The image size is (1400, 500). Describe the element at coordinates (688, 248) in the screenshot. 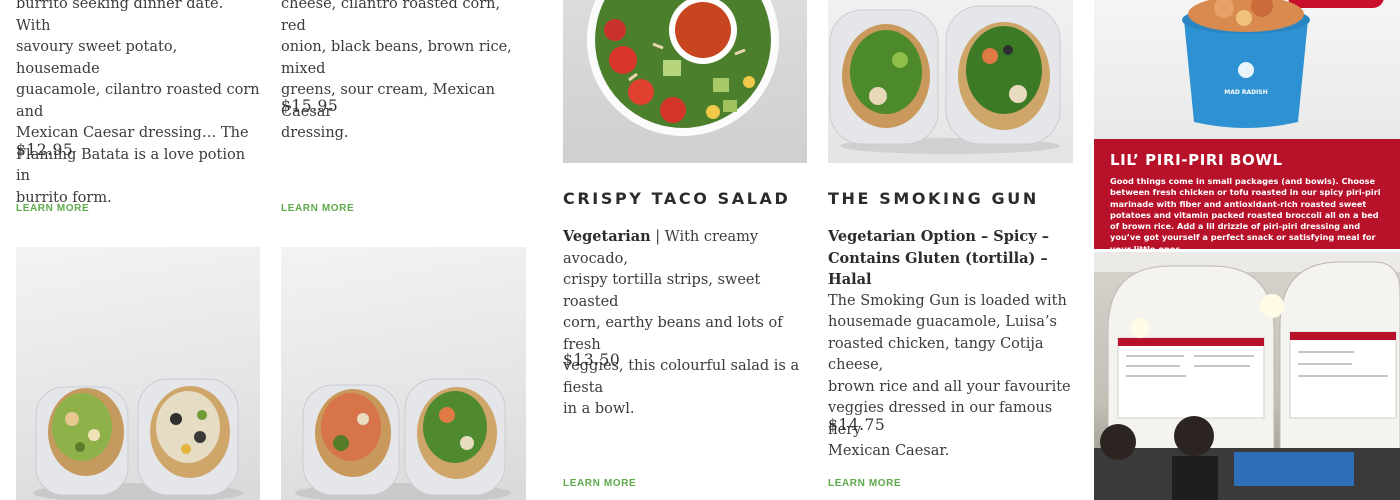

I see `desc-line: Vegetarian | With creamy avocado,` at that location.